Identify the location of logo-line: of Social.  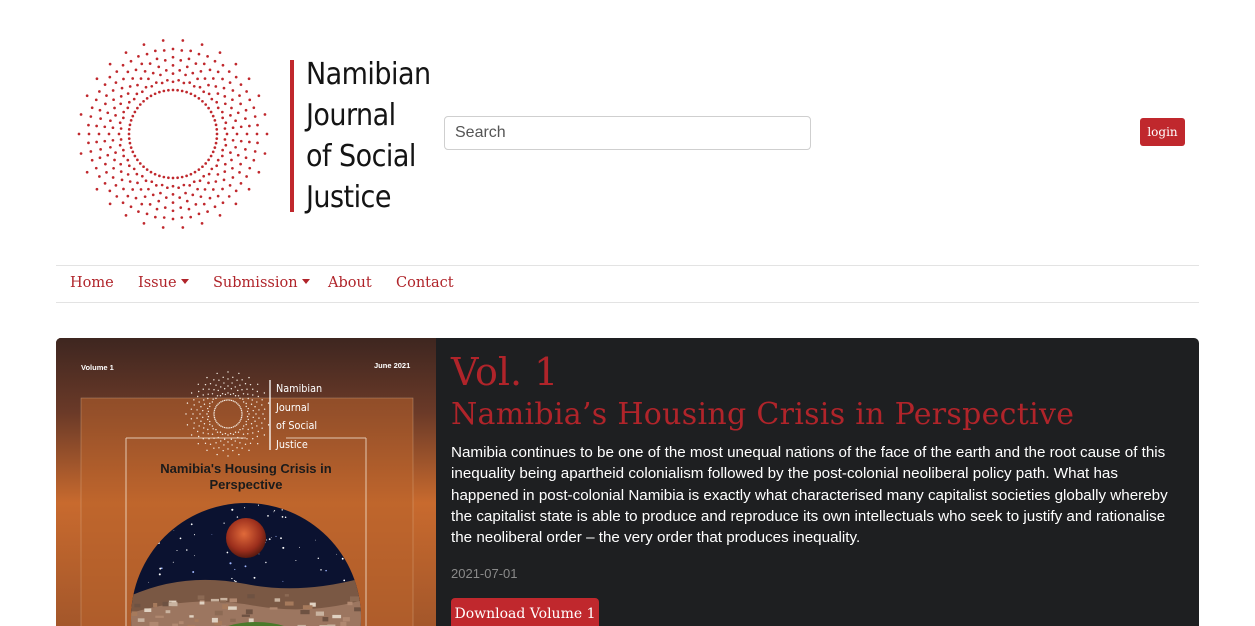
(361, 156).